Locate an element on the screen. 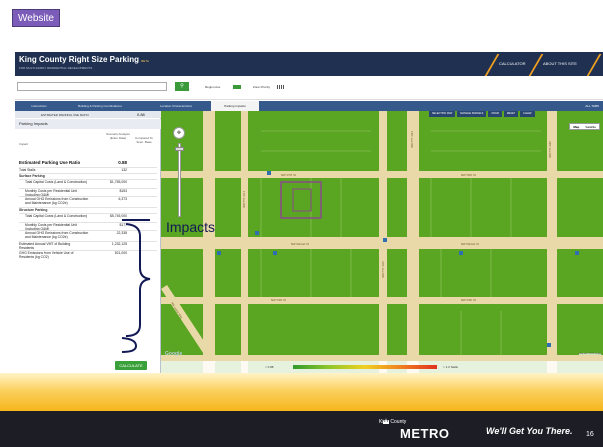 This screenshot has width=603, height=447. map-tool-reset: RESET is located at coordinates (511, 114).